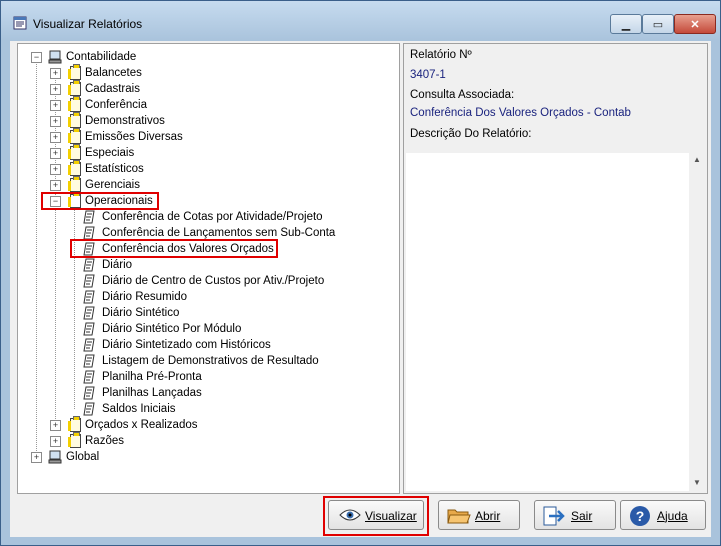 This screenshot has height=546, width=721. I want to click on title-bar: Visualizar Relatórios ▁ ▭ ✕, so click(360, 21).